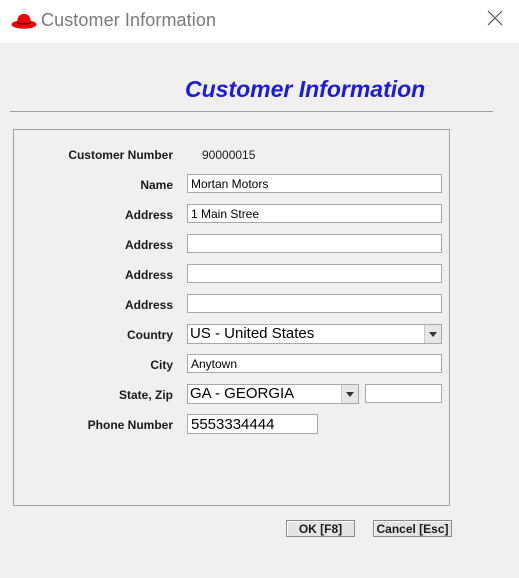  Describe the element at coordinates (148, 275) in the screenshot. I see `address-3-label: Address` at that location.